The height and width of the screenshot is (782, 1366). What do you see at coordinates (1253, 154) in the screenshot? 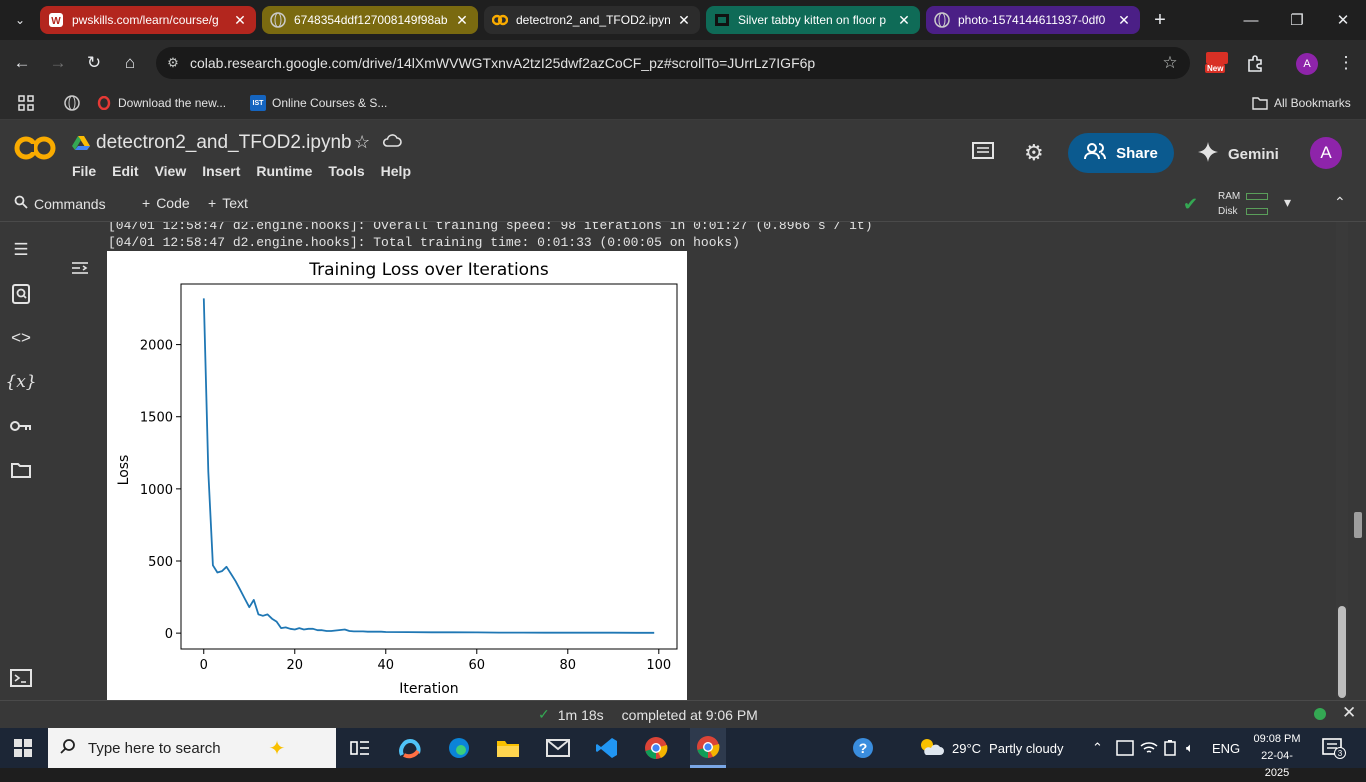
I see `gemini-label: Gemini` at bounding box center [1253, 154].